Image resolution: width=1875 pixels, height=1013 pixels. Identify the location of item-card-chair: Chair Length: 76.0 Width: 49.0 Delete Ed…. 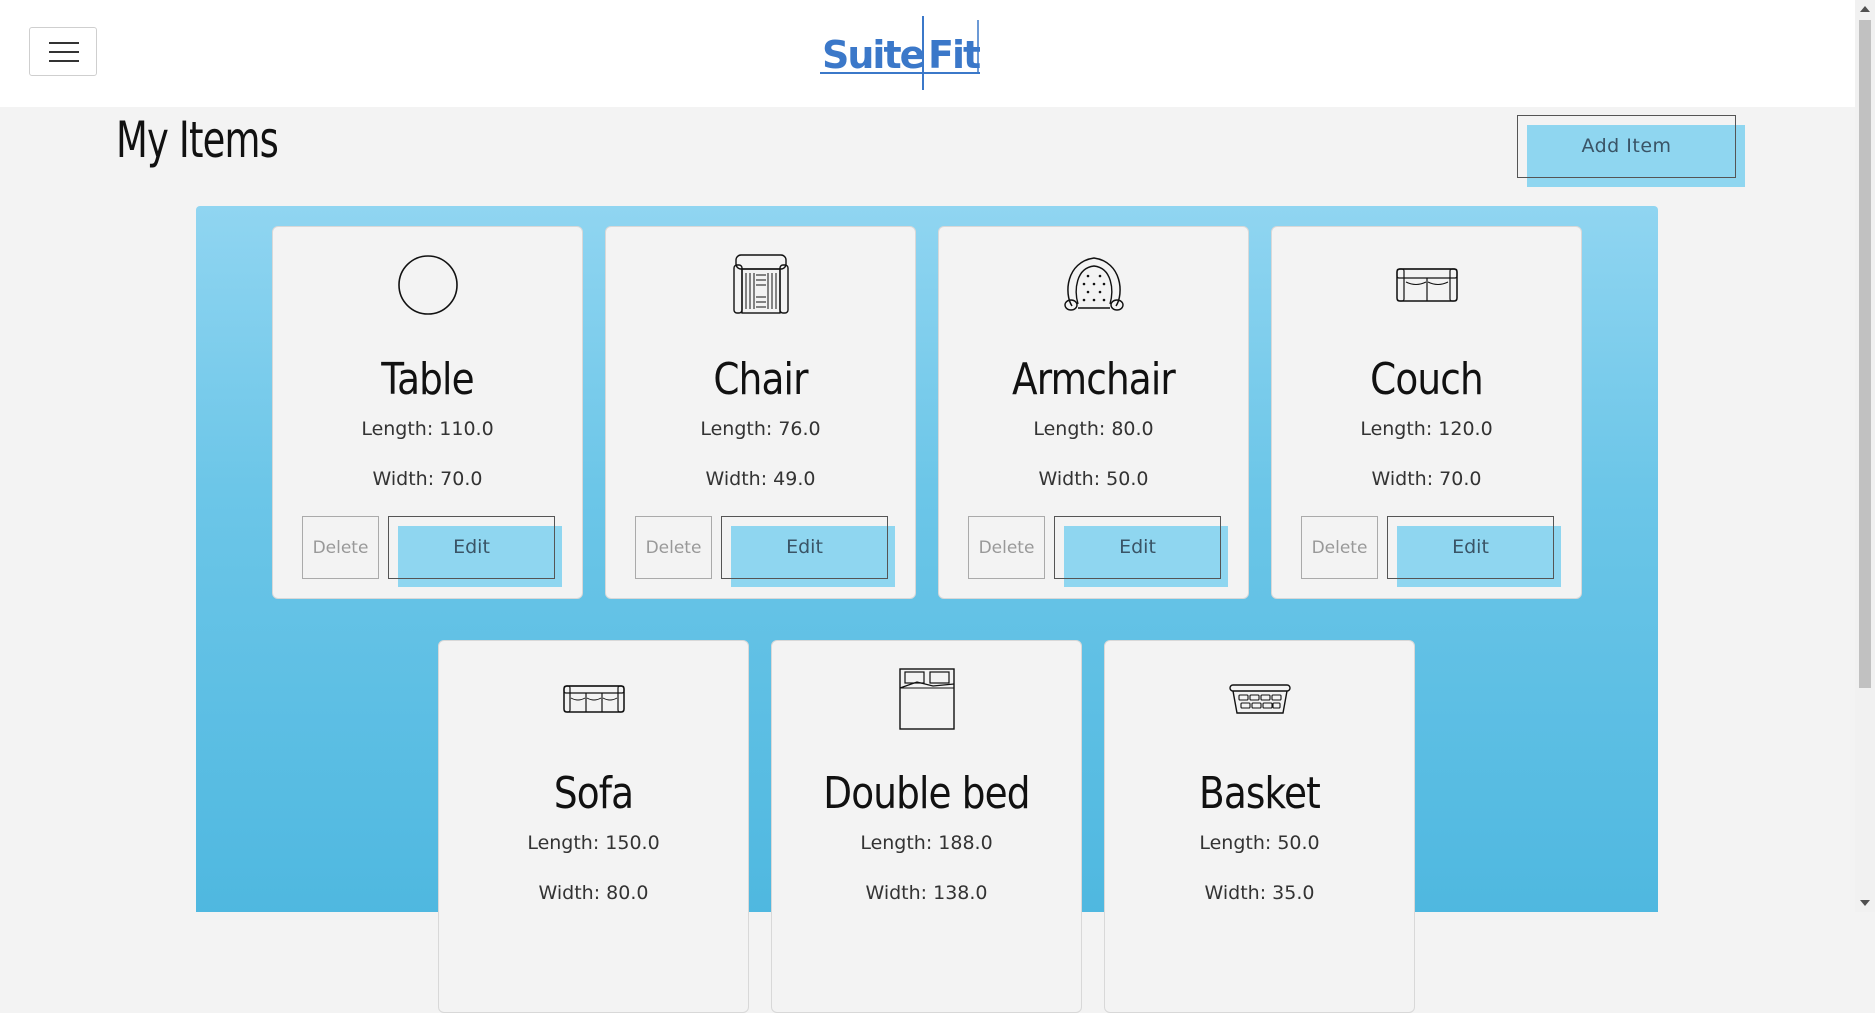
(760, 412).